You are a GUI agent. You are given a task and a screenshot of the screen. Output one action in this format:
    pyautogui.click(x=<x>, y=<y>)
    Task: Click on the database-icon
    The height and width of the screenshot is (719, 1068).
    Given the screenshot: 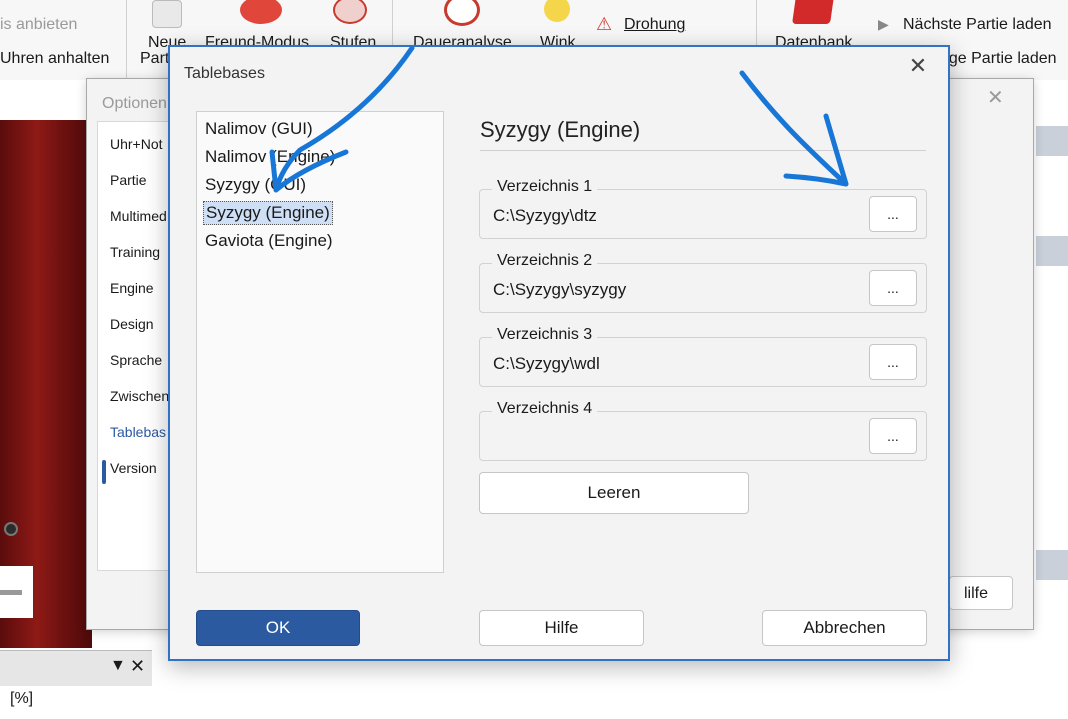 What is the action you would take?
    pyautogui.click(x=813, y=12)
    